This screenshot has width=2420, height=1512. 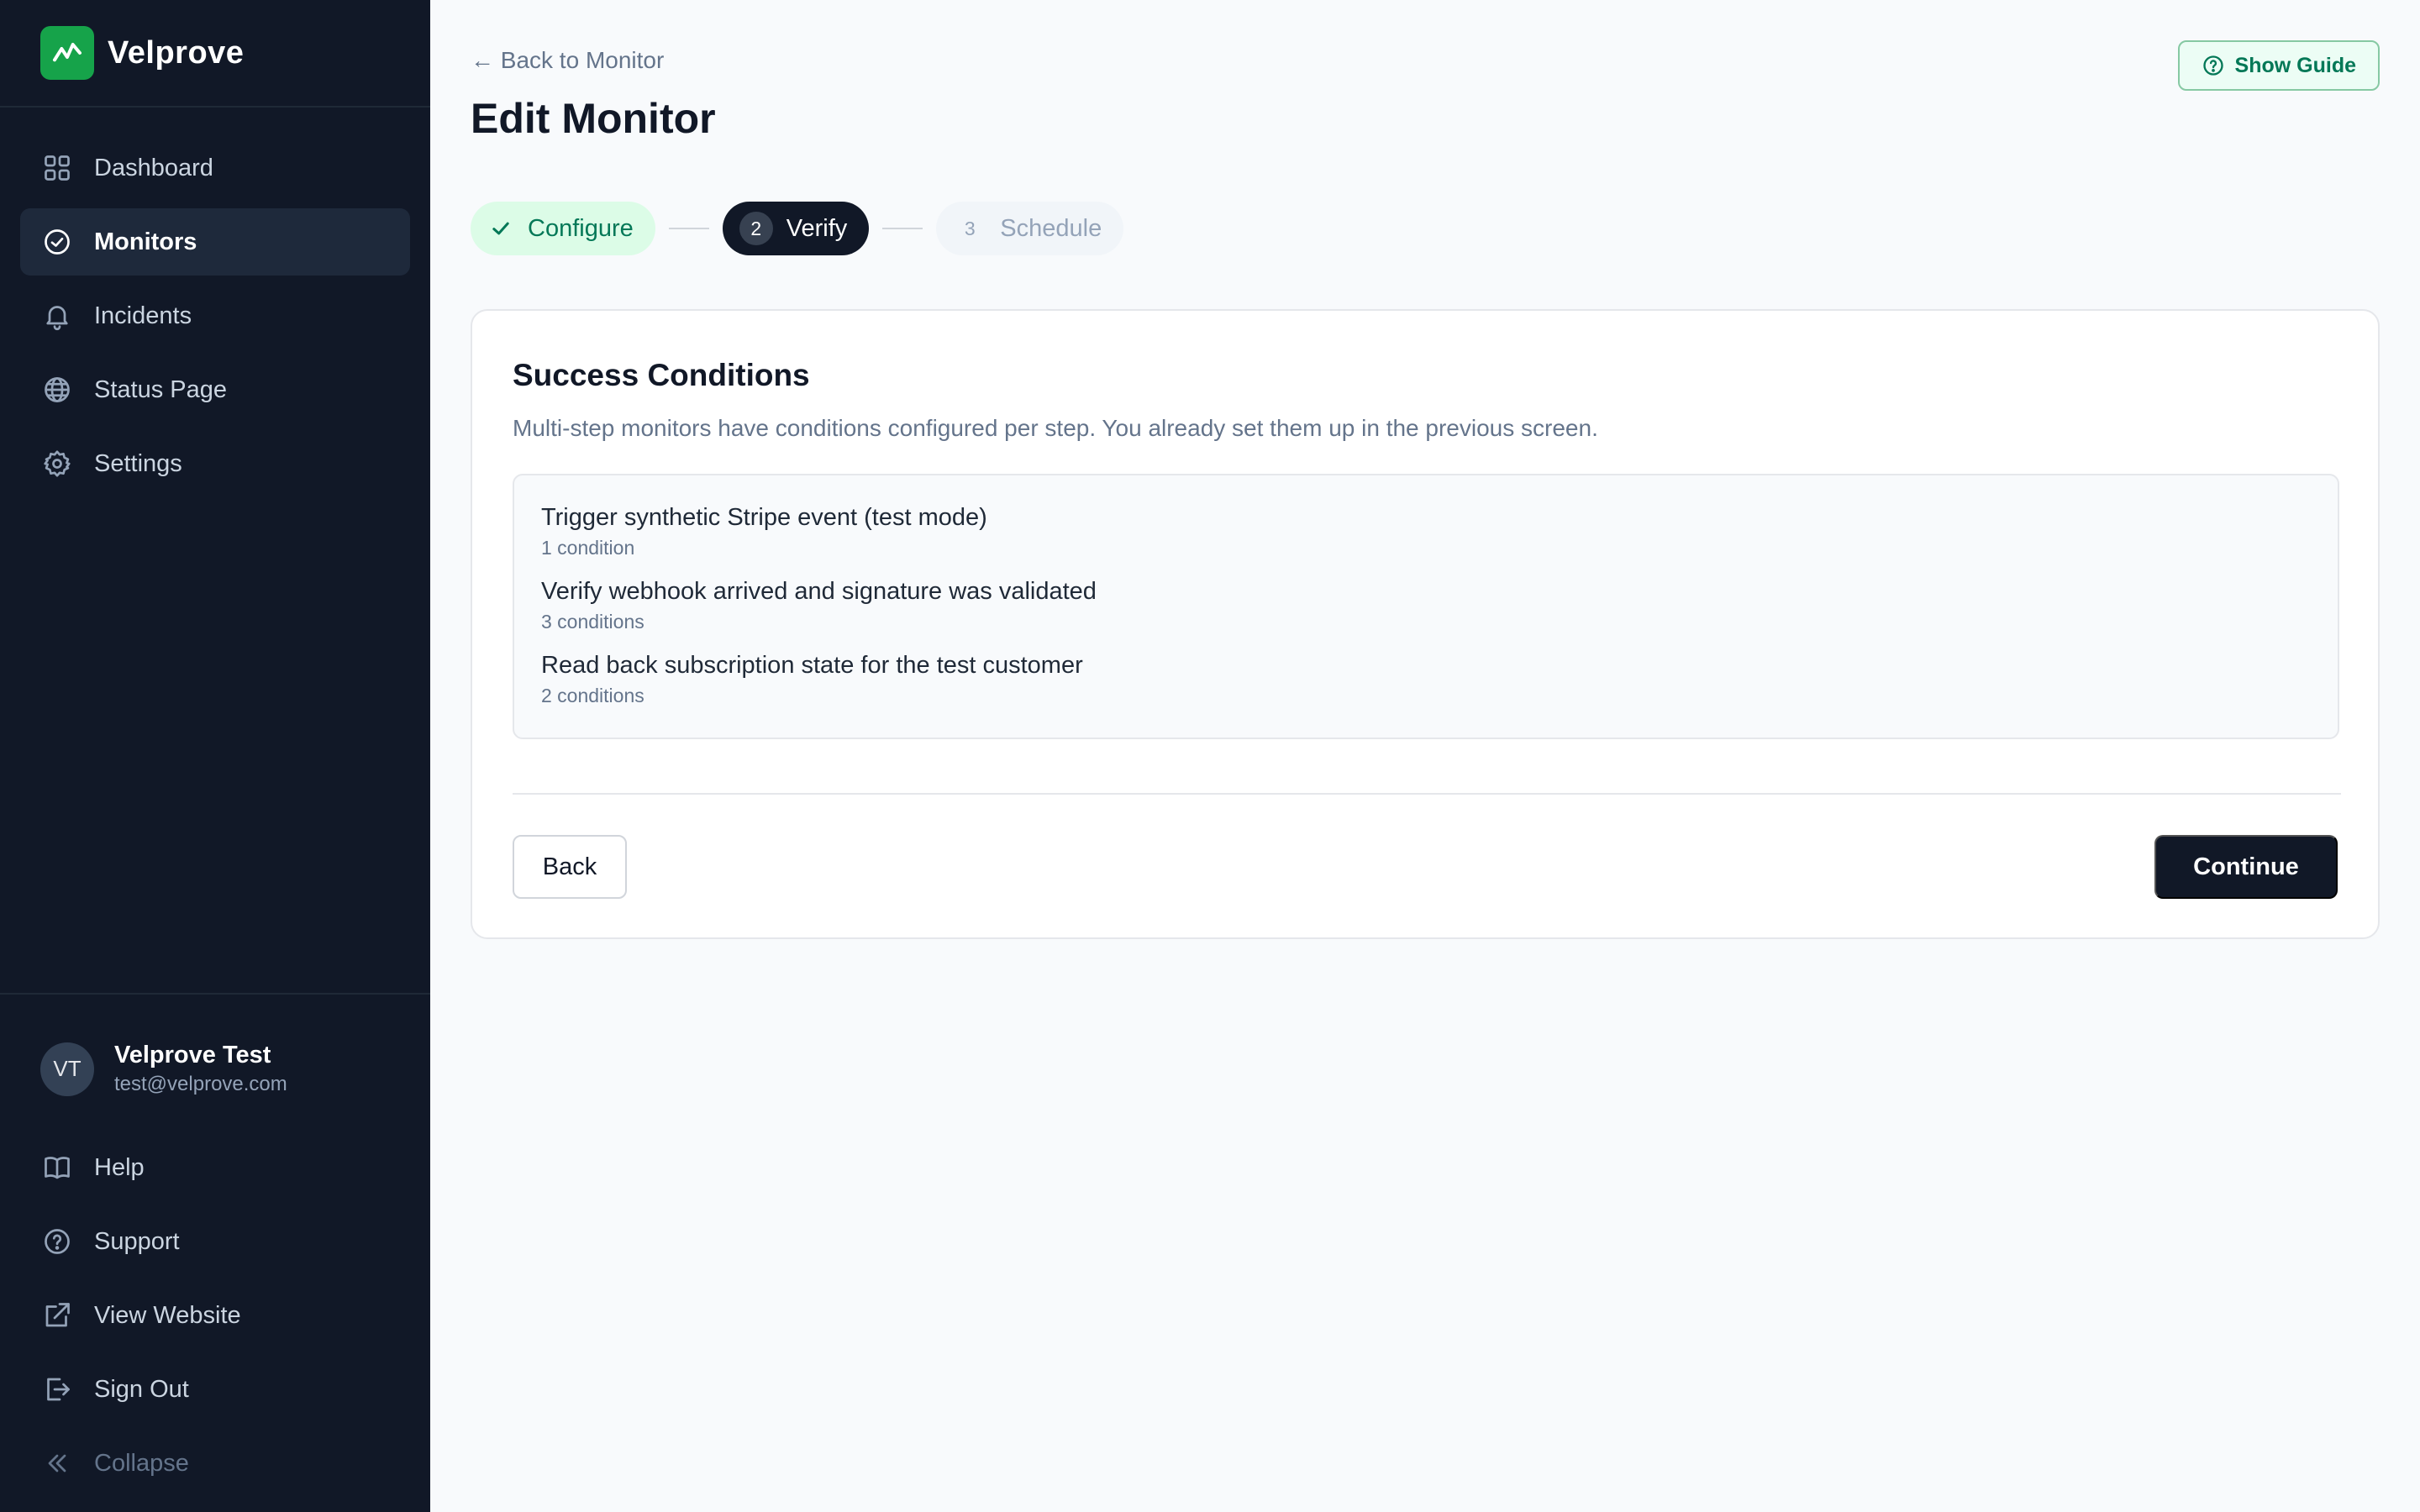 I want to click on step-label: Schedule, so click(x=1051, y=228).